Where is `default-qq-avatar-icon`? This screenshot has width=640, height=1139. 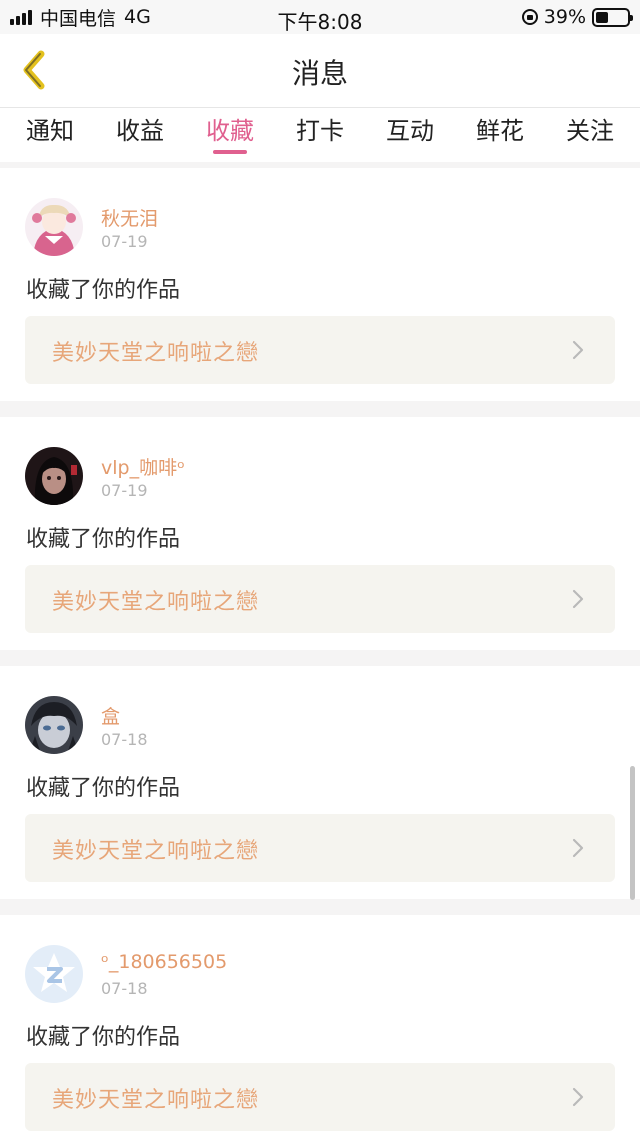
default-qq-avatar-icon is located at coordinates (54, 974).